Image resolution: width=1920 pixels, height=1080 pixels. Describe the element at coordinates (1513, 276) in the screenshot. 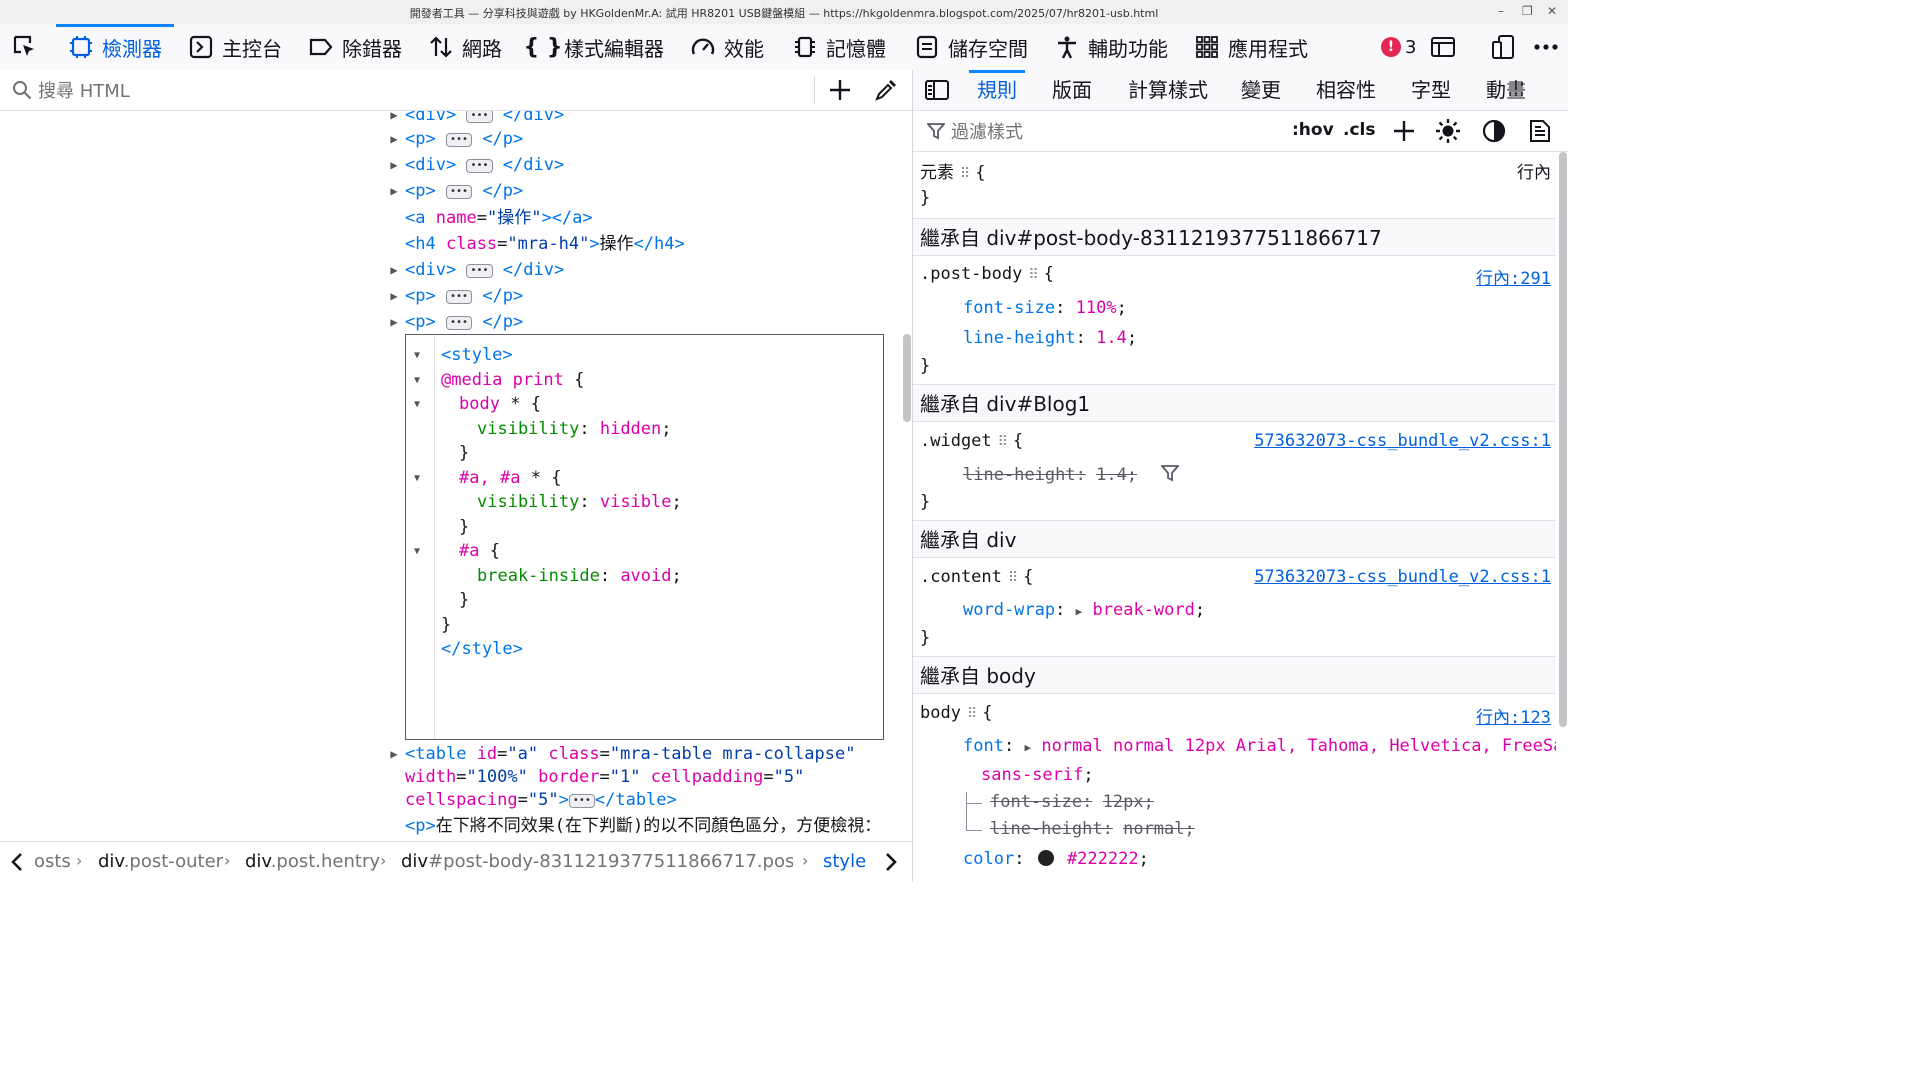

I see `rule-source-link: 行內:291` at that location.